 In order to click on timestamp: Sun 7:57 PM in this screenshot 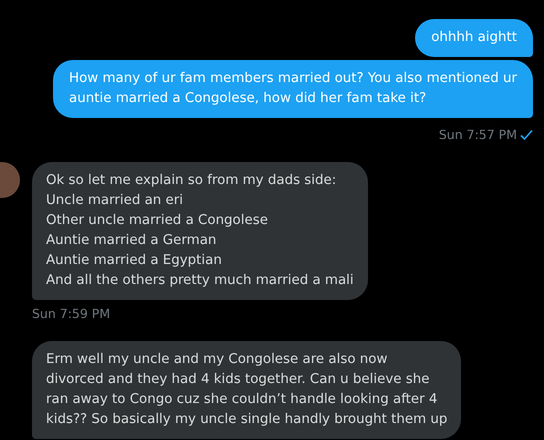, I will do `click(477, 134)`.